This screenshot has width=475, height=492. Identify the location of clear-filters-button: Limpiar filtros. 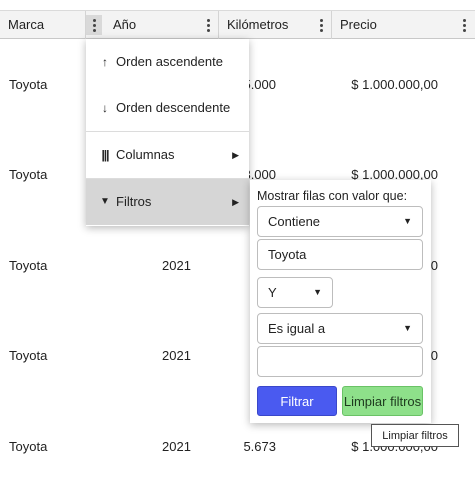
(382, 401).